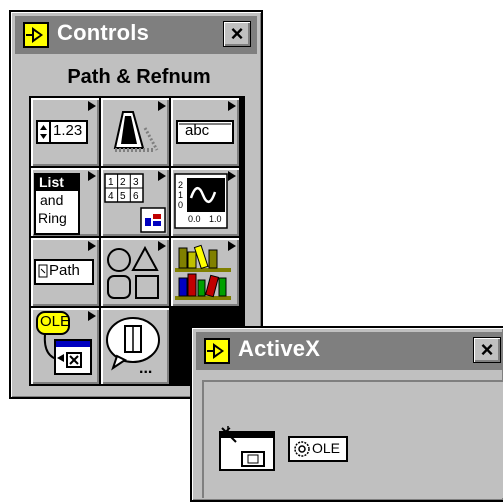 The height and width of the screenshot is (502, 503). I want to click on decorations-palette-button, so click(135, 272).